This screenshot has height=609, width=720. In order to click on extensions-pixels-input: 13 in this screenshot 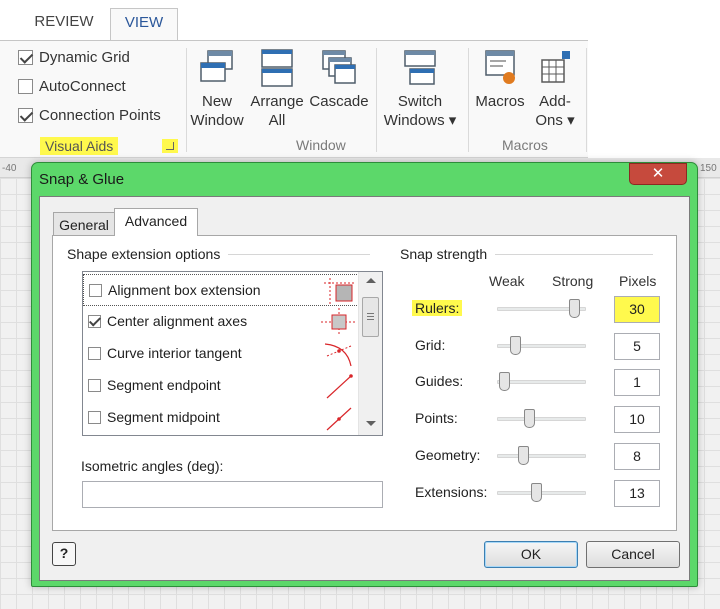, I will do `click(637, 493)`.